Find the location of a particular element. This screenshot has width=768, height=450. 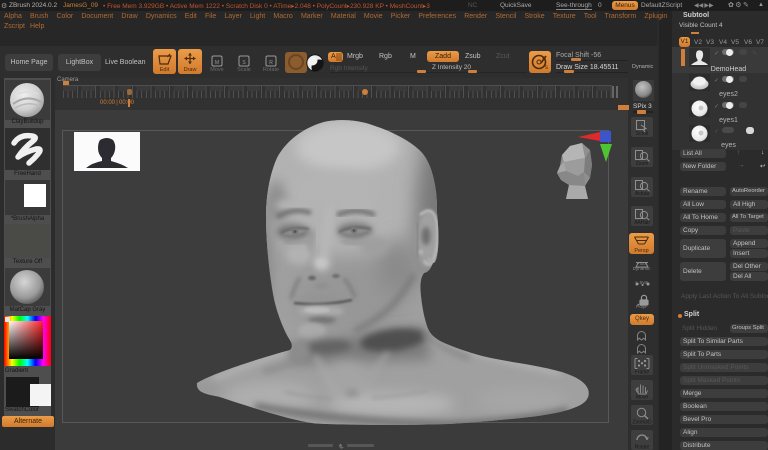

svg-text: Scroll is located at coordinates (642, 134).